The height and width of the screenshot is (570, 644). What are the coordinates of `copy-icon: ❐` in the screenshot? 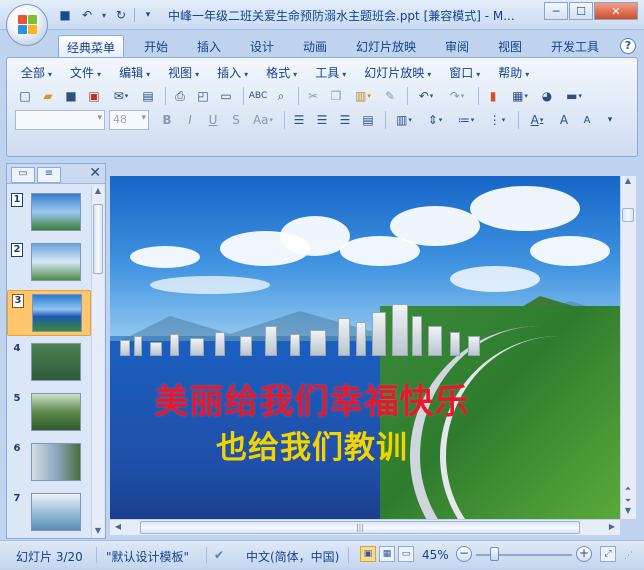 It's located at (336, 96).